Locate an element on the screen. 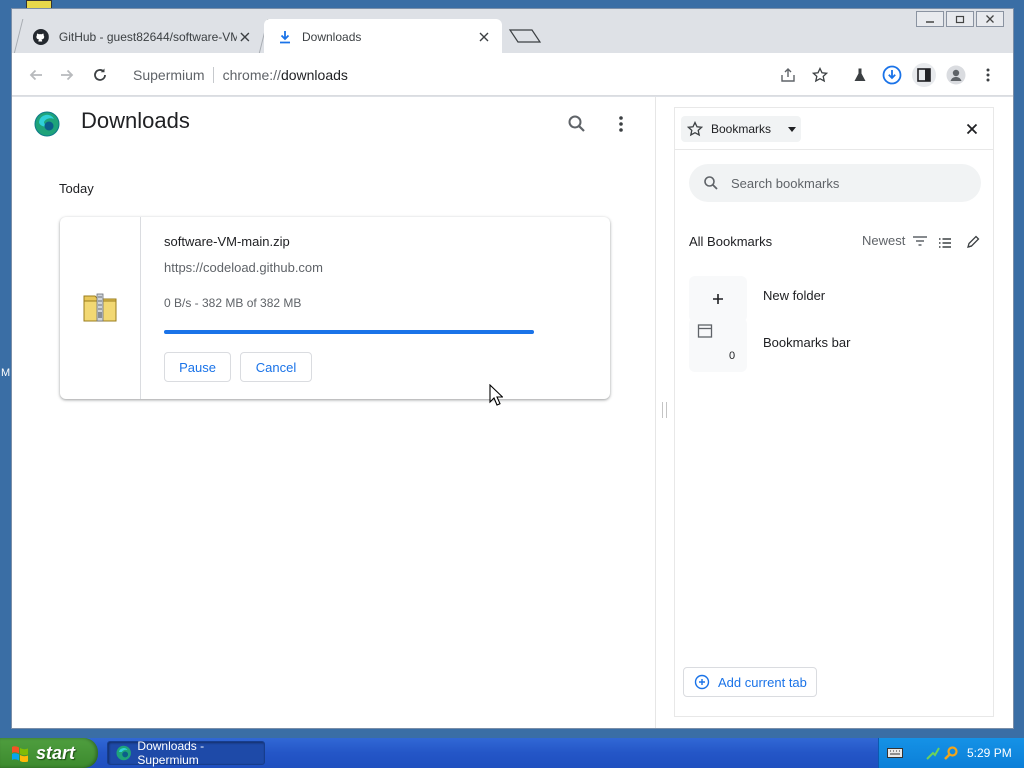 This screenshot has height=768, width=1024. search-downloads-button is located at coordinates (577, 124).